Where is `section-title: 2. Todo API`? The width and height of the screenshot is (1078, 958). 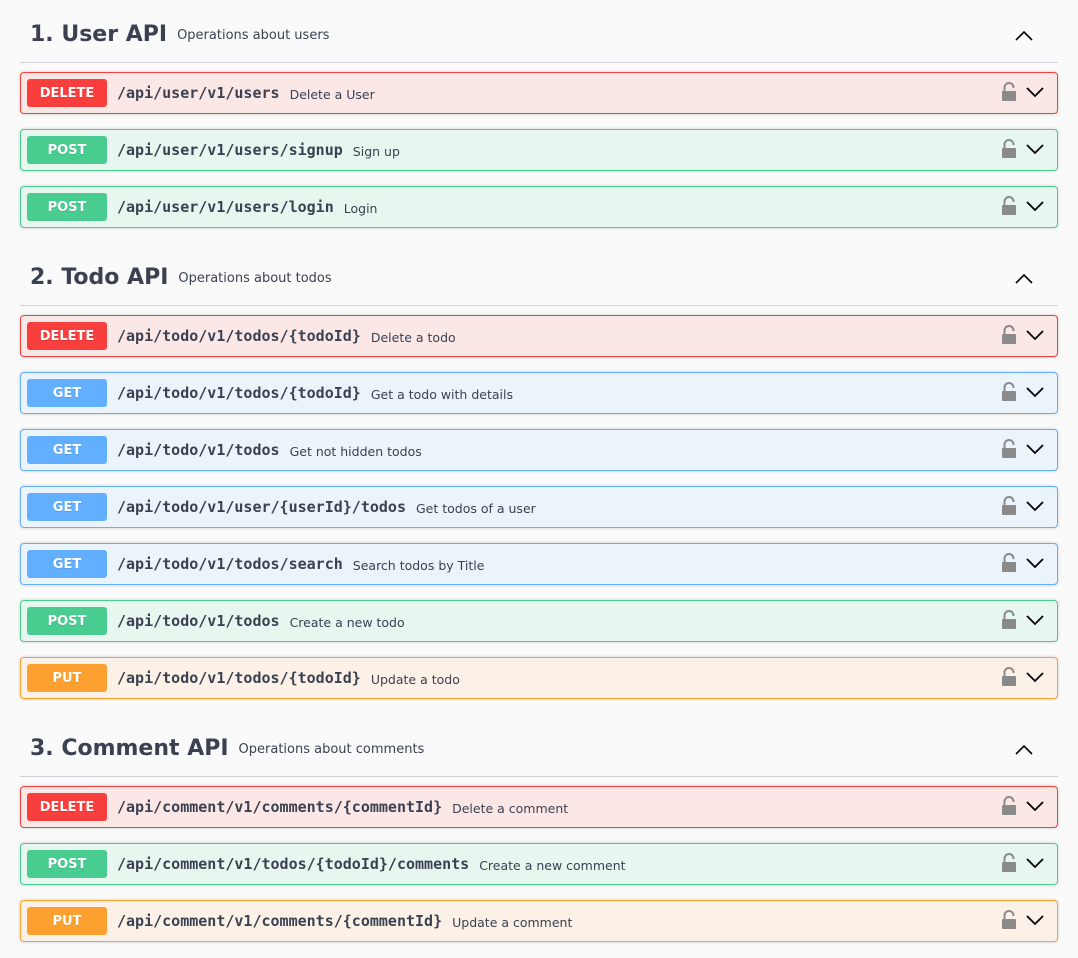 section-title: 2. Todo API is located at coordinates (99, 277).